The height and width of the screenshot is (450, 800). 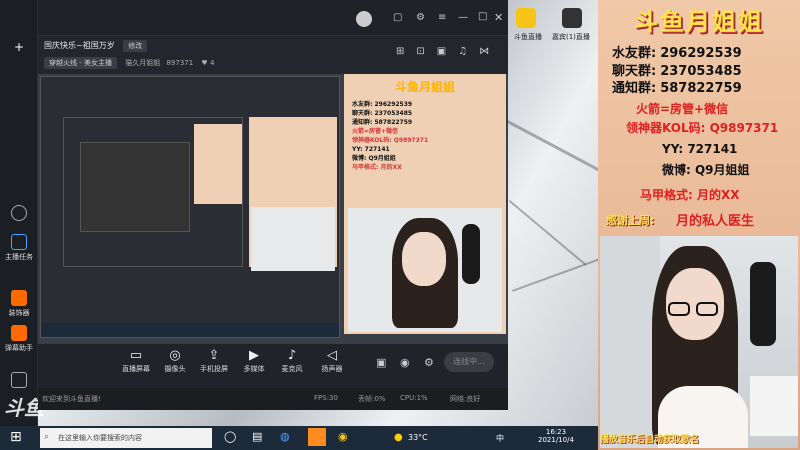 What do you see at coordinates (175, 355) in the screenshot?
I see `camera-icon: ◎` at bounding box center [175, 355].